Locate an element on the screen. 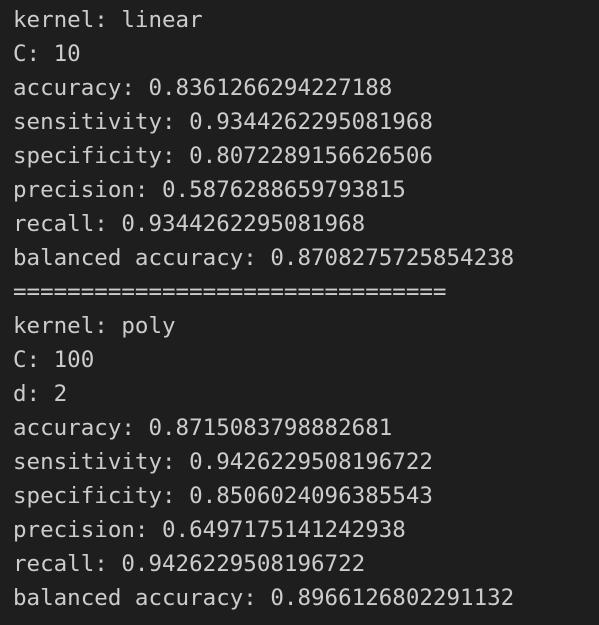  output-line-precision-linear: precision: 0.5876288659793815 is located at coordinates (209, 190).